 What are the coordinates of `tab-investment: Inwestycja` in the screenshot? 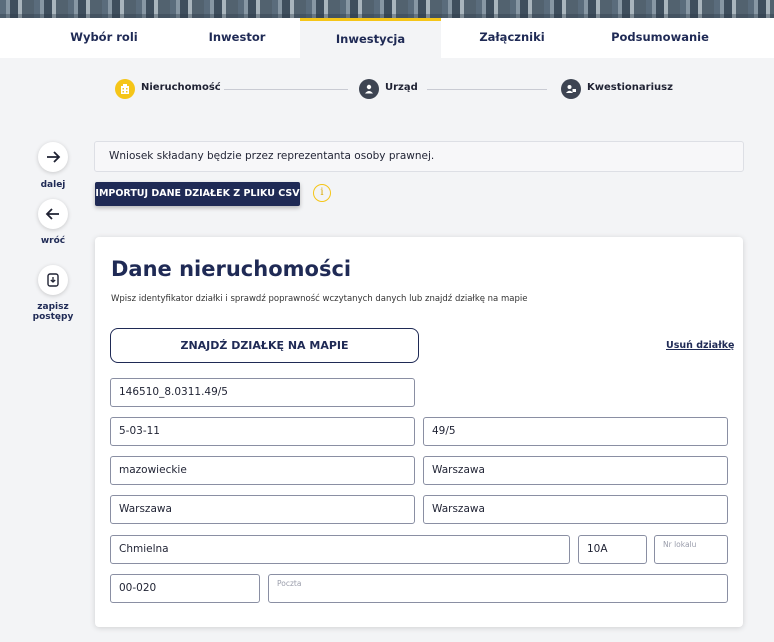 It's located at (370, 38).